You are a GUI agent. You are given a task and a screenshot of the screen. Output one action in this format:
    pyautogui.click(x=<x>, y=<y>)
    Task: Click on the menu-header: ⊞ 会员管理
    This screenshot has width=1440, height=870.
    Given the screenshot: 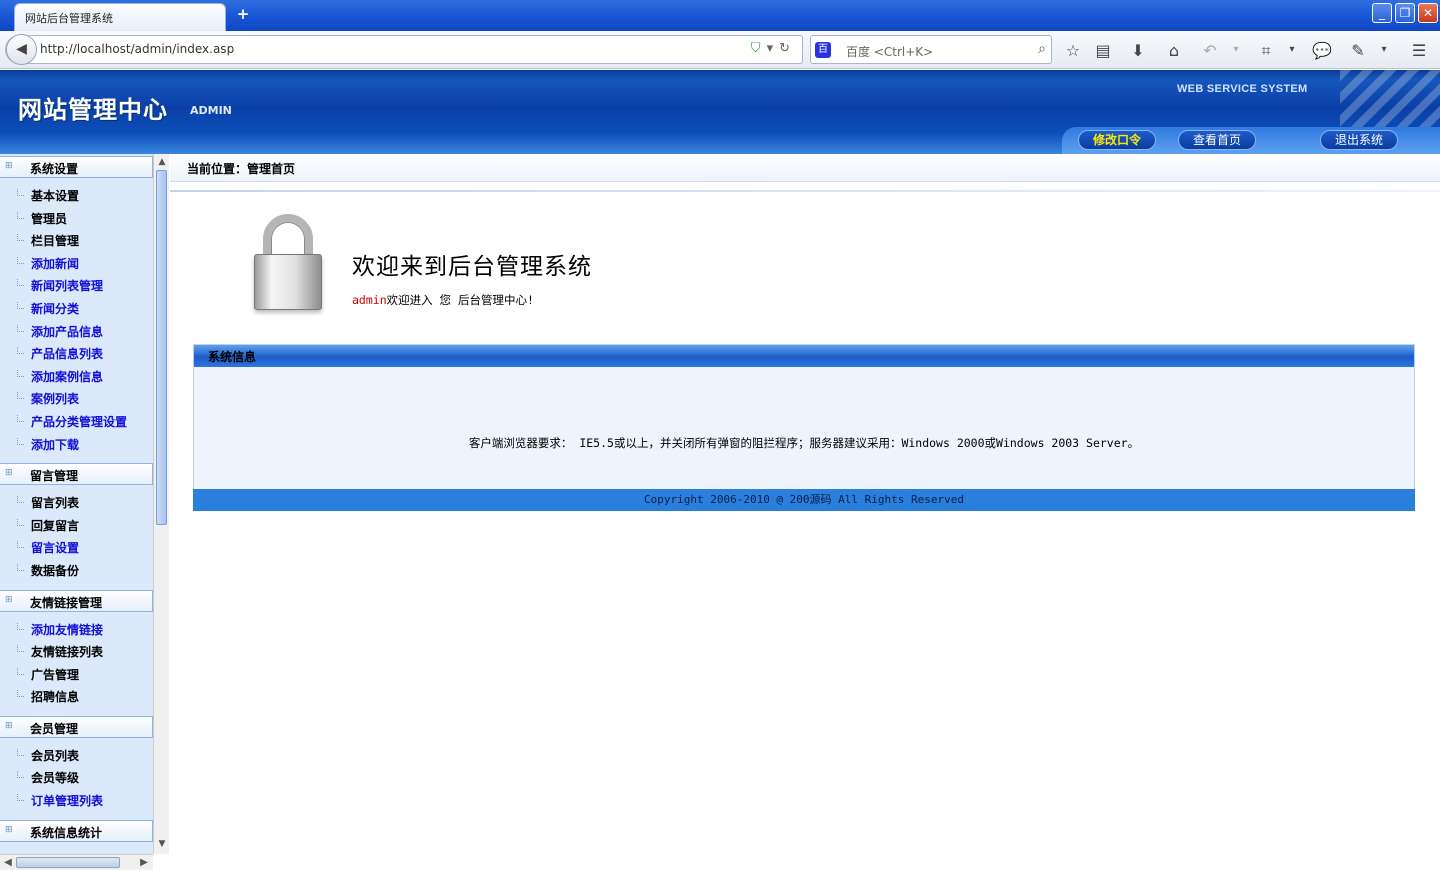 What is the action you would take?
    pyautogui.click(x=76, y=726)
    